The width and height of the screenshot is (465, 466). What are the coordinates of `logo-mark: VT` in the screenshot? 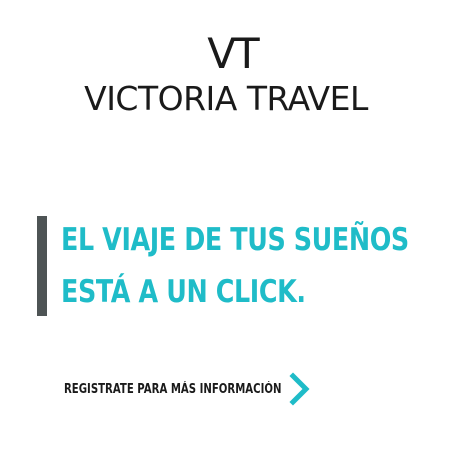 It's located at (233, 53).